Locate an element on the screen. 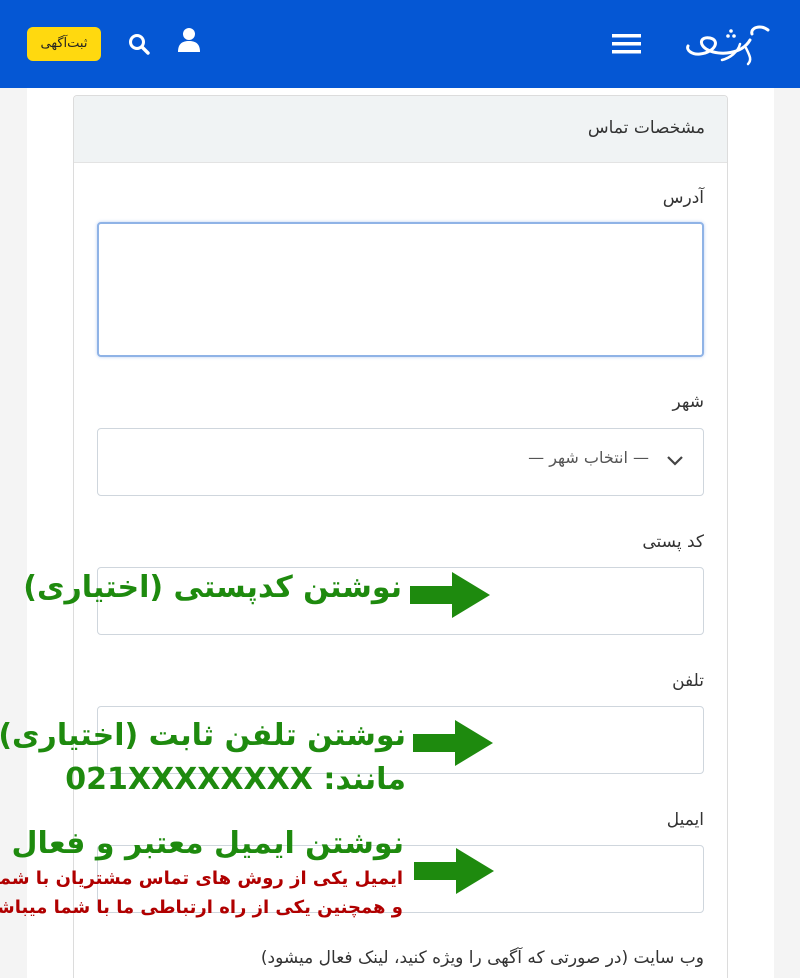 The image size is (800, 978). user-icon is located at coordinates (189, 40).